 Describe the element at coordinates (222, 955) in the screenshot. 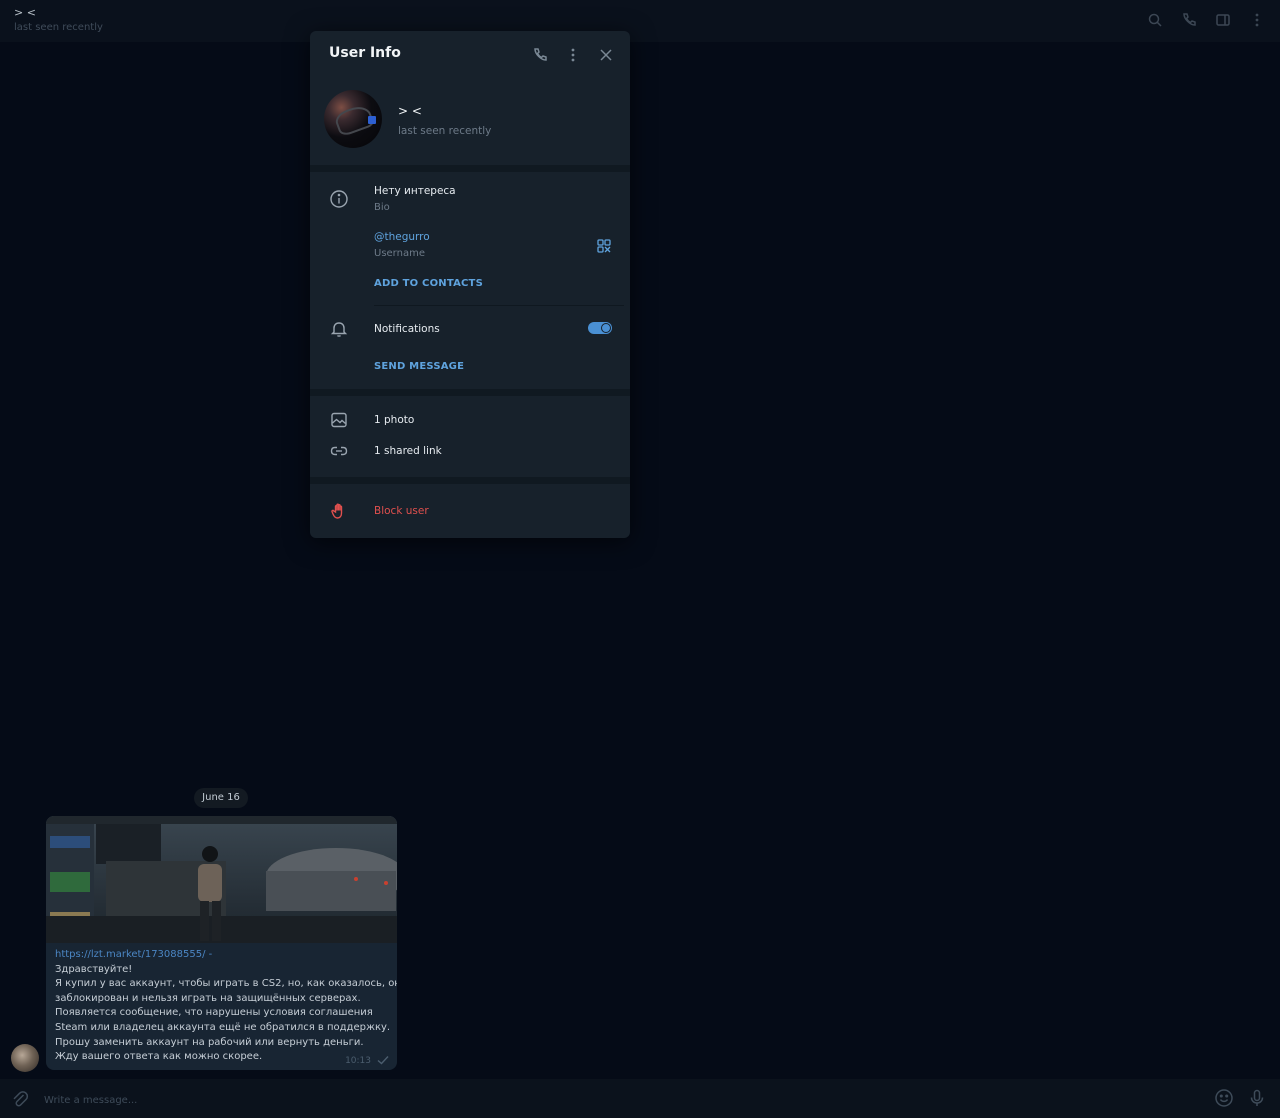

I see `message-link: https://lzt.market/173088555/ -` at that location.